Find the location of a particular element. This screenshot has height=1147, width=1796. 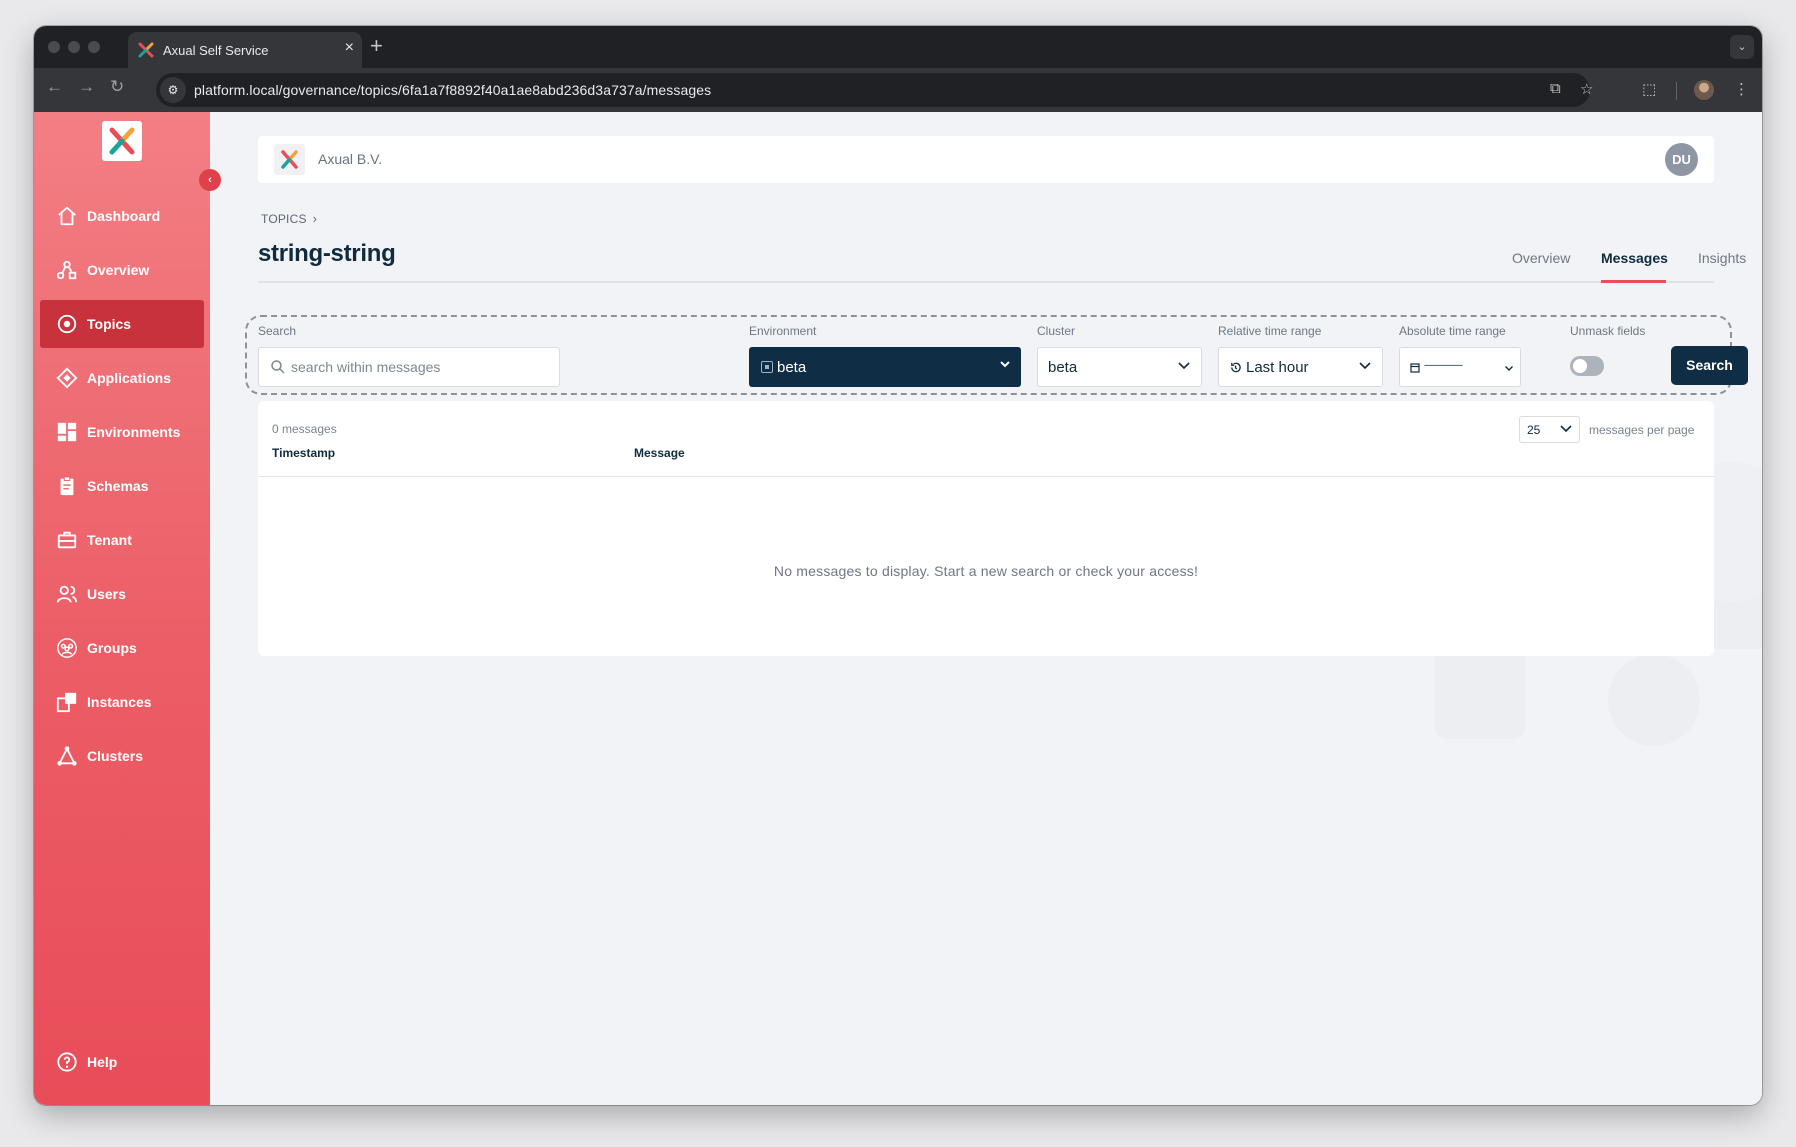

site-info-icon: ⚙ is located at coordinates (173, 90).